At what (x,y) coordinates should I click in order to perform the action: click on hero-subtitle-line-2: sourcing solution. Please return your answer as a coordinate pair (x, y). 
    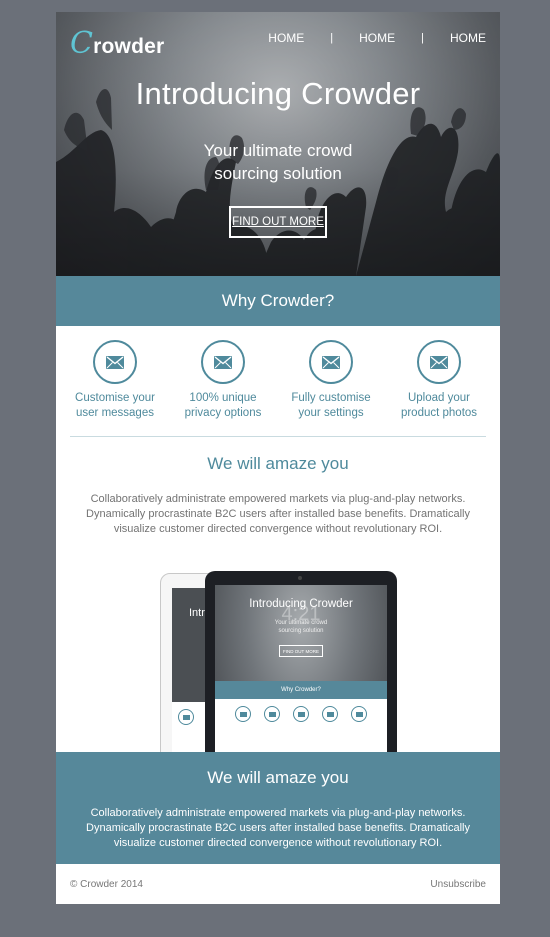
    Looking at the image, I should click on (278, 173).